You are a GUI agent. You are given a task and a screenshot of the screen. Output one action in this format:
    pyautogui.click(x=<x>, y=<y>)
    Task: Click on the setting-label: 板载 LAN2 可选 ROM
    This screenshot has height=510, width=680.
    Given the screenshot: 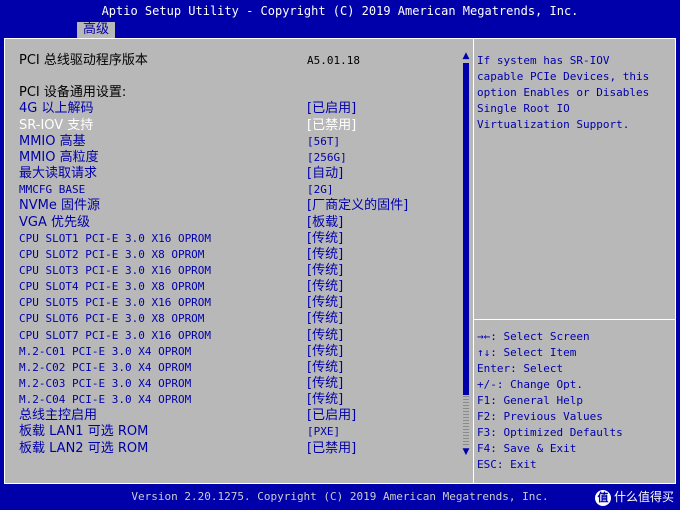 What is the action you would take?
    pyautogui.click(x=84, y=448)
    